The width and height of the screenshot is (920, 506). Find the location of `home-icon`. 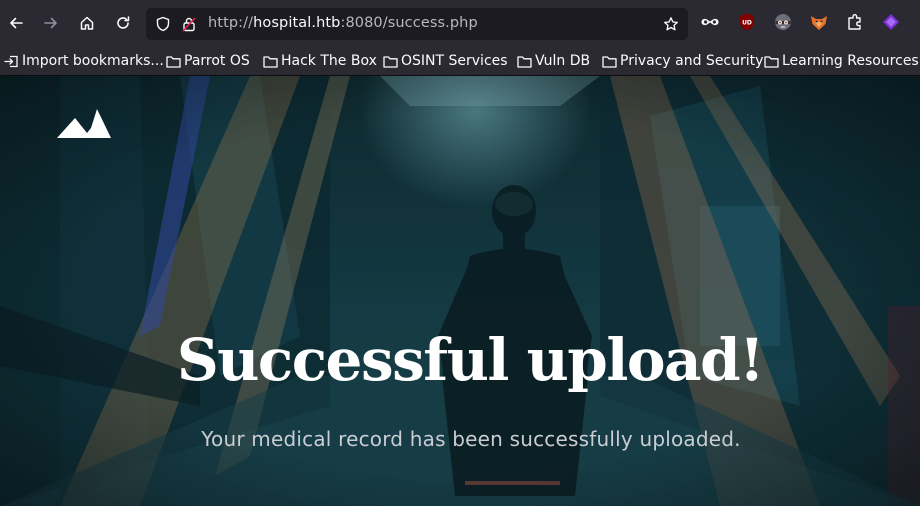

home-icon is located at coordinates (87, 23).